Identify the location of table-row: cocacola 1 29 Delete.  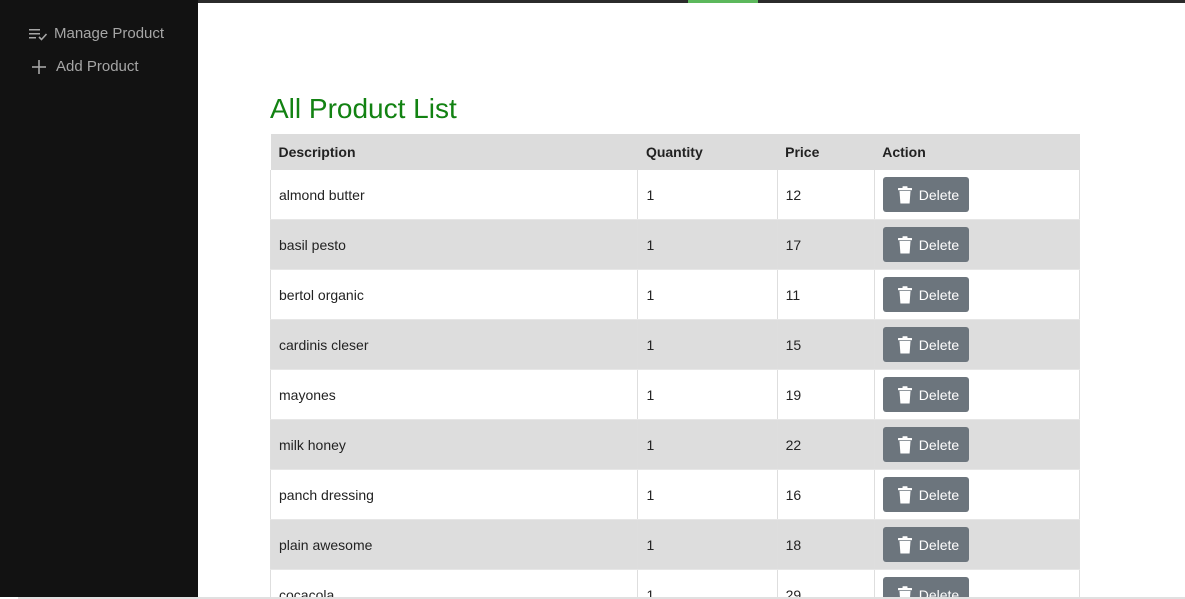
(675, 583).